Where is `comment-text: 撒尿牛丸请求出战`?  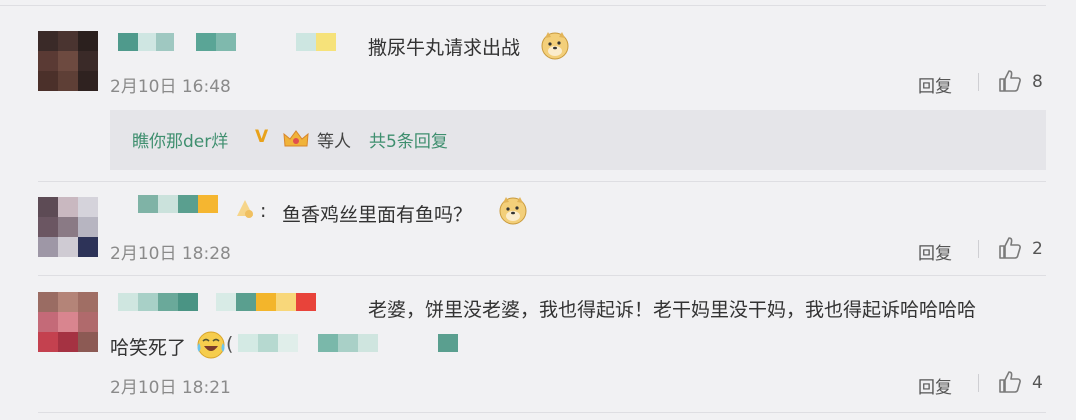 comment-text: 撒尿牛丸请求出战 is located at coordinates (444, 48).